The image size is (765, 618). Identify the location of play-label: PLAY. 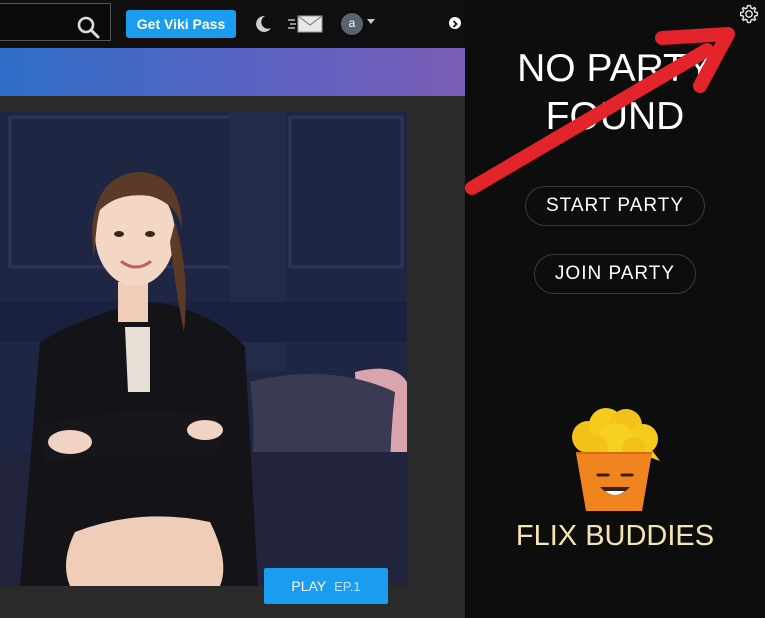
(309, 586).